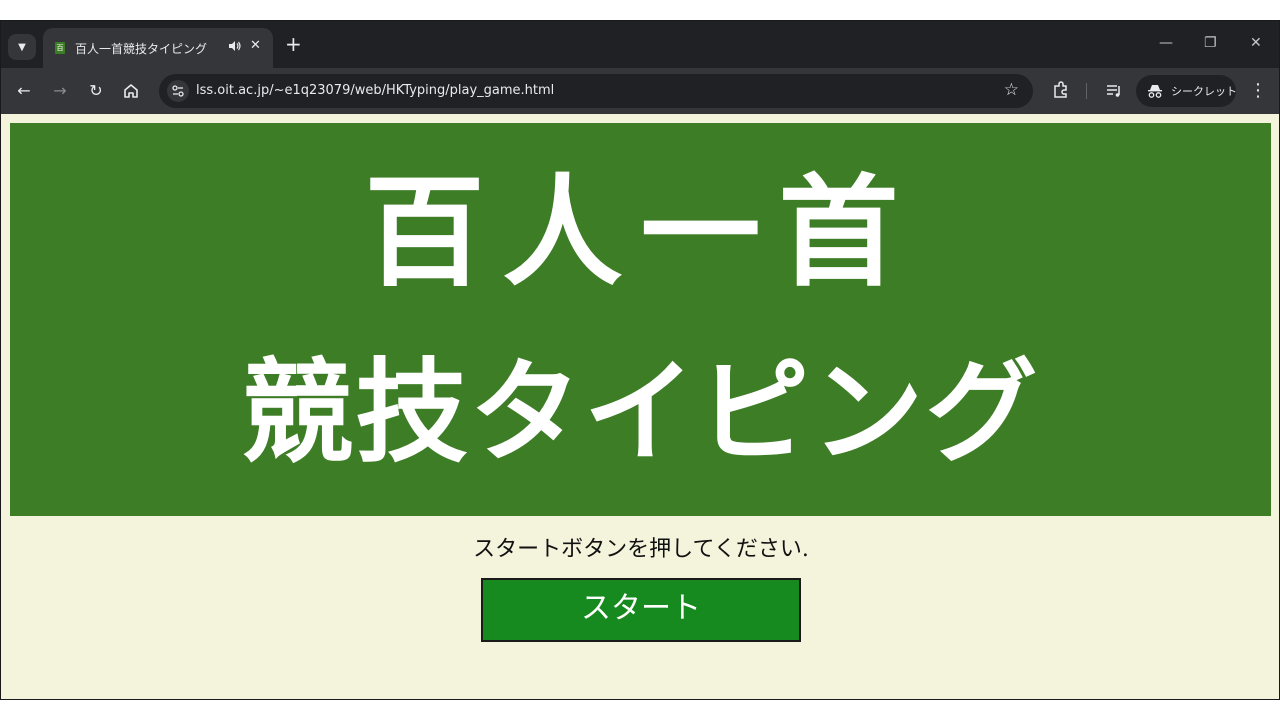 This screenshot has width=1280, height=720. I want to click on incognito-label: シークレット, so click(1204, 91).